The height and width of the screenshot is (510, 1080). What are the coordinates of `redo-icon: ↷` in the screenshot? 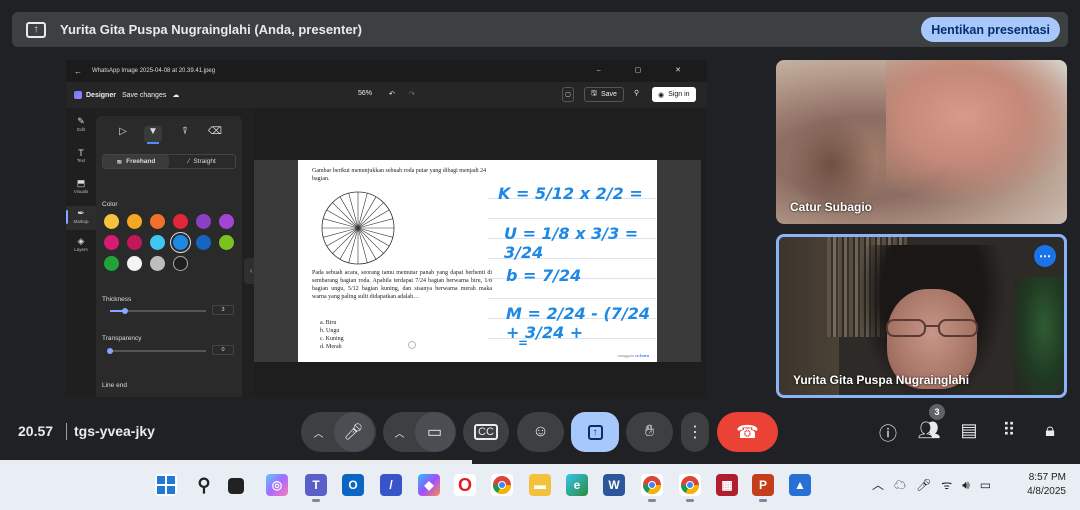 It's located at (412, 94).